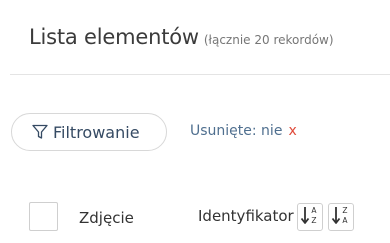 This screenshot has width=390, height=243. I want to click on page-title: Lista elementów (łącznie 20 rekordów), so click(181, 37).